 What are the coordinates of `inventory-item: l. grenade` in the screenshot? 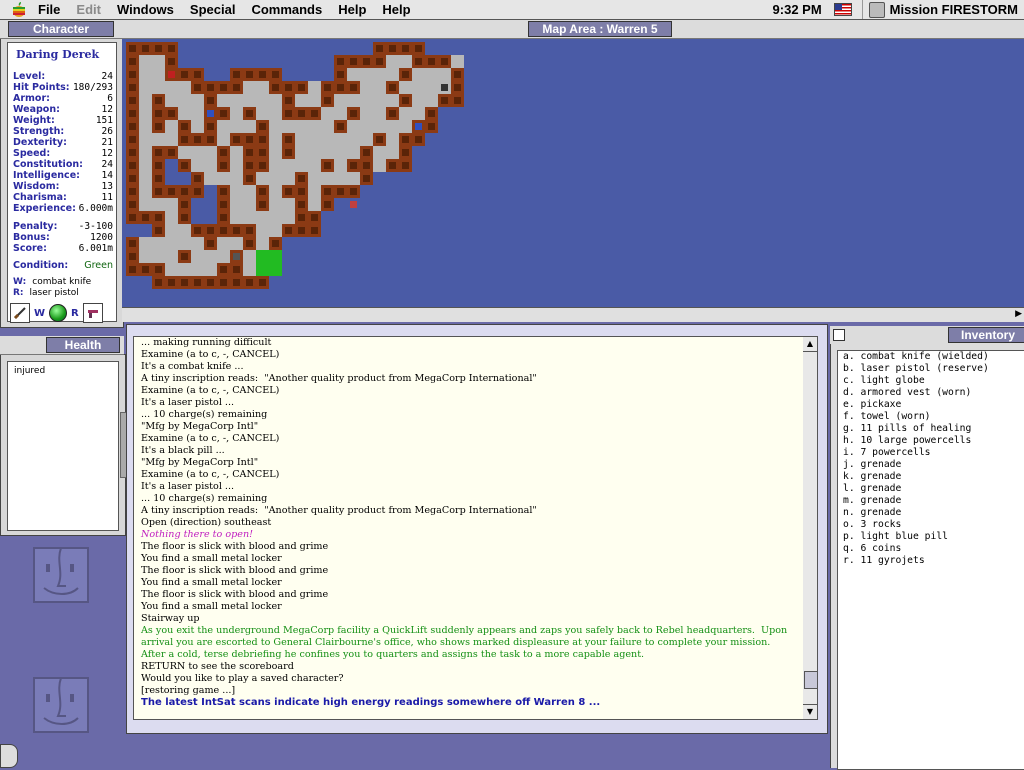 It's located at (931, 489).